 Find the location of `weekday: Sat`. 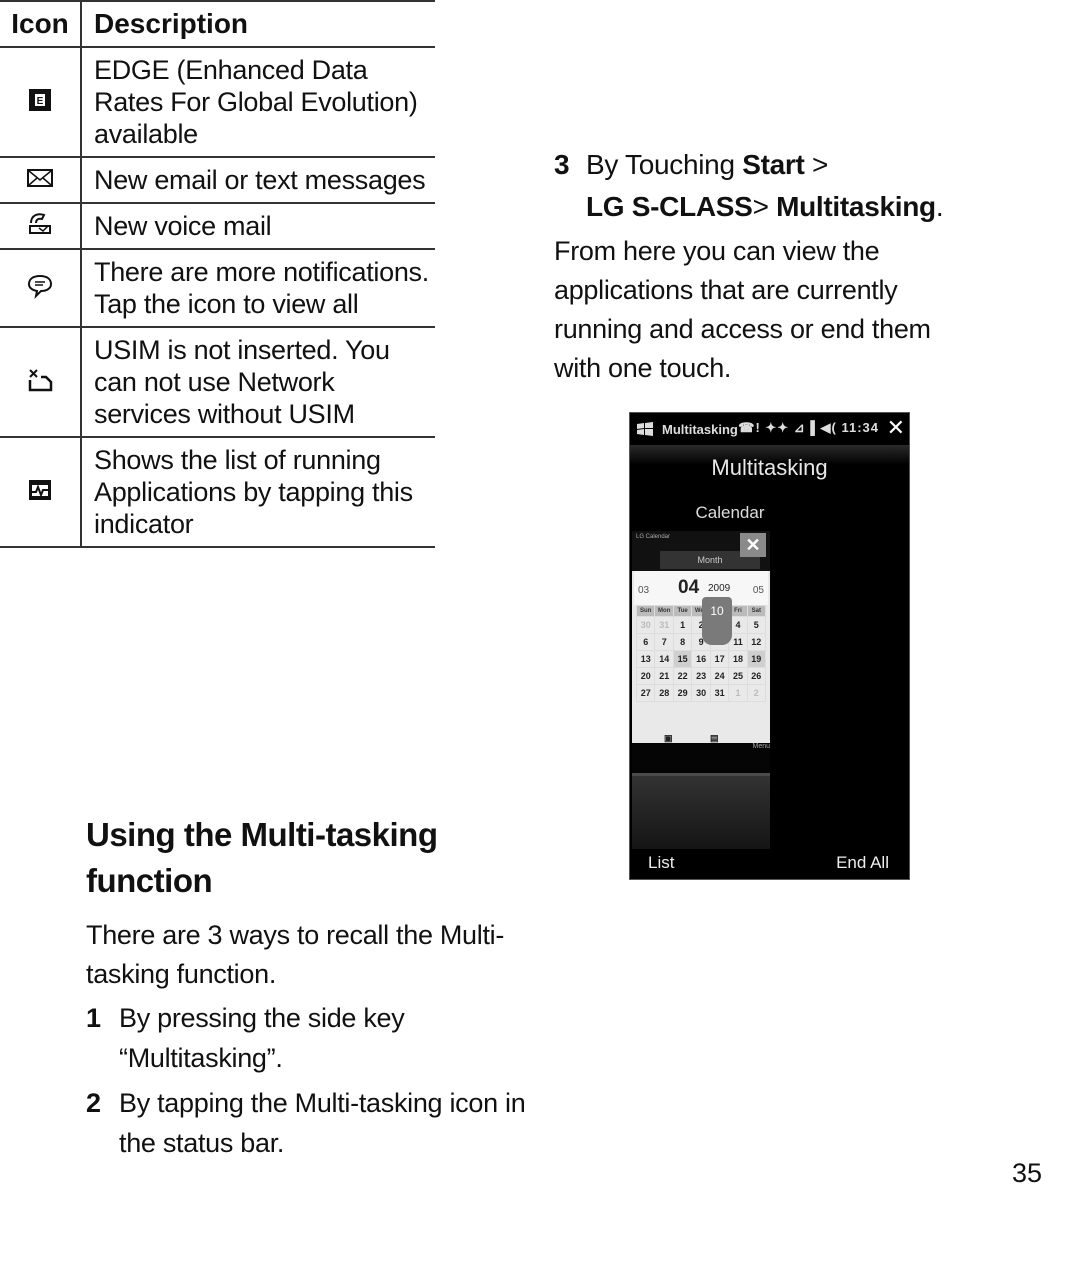

weekday: Sat is located at coordinates (756, 611).